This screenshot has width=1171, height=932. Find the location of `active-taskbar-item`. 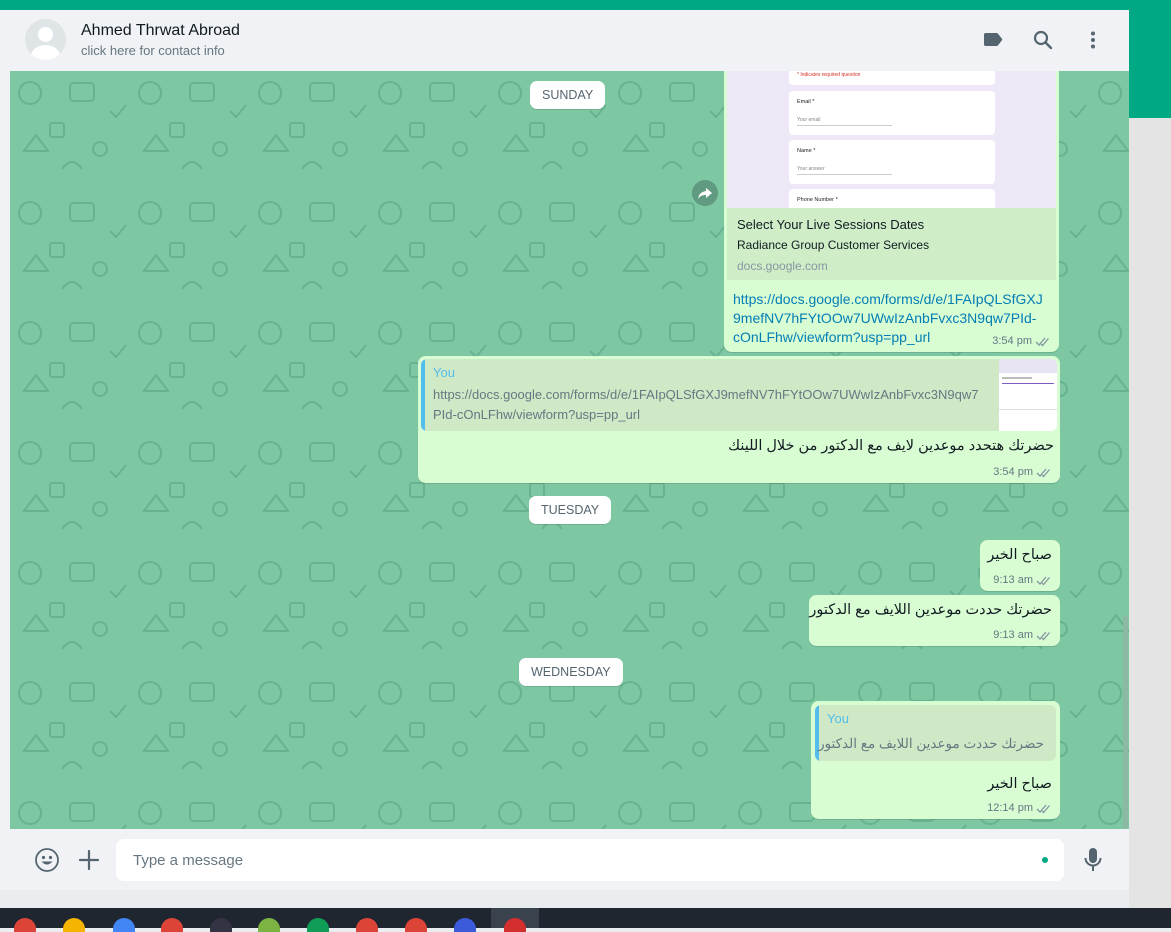

active-taskbar-item is located at coordinates (515, 920).